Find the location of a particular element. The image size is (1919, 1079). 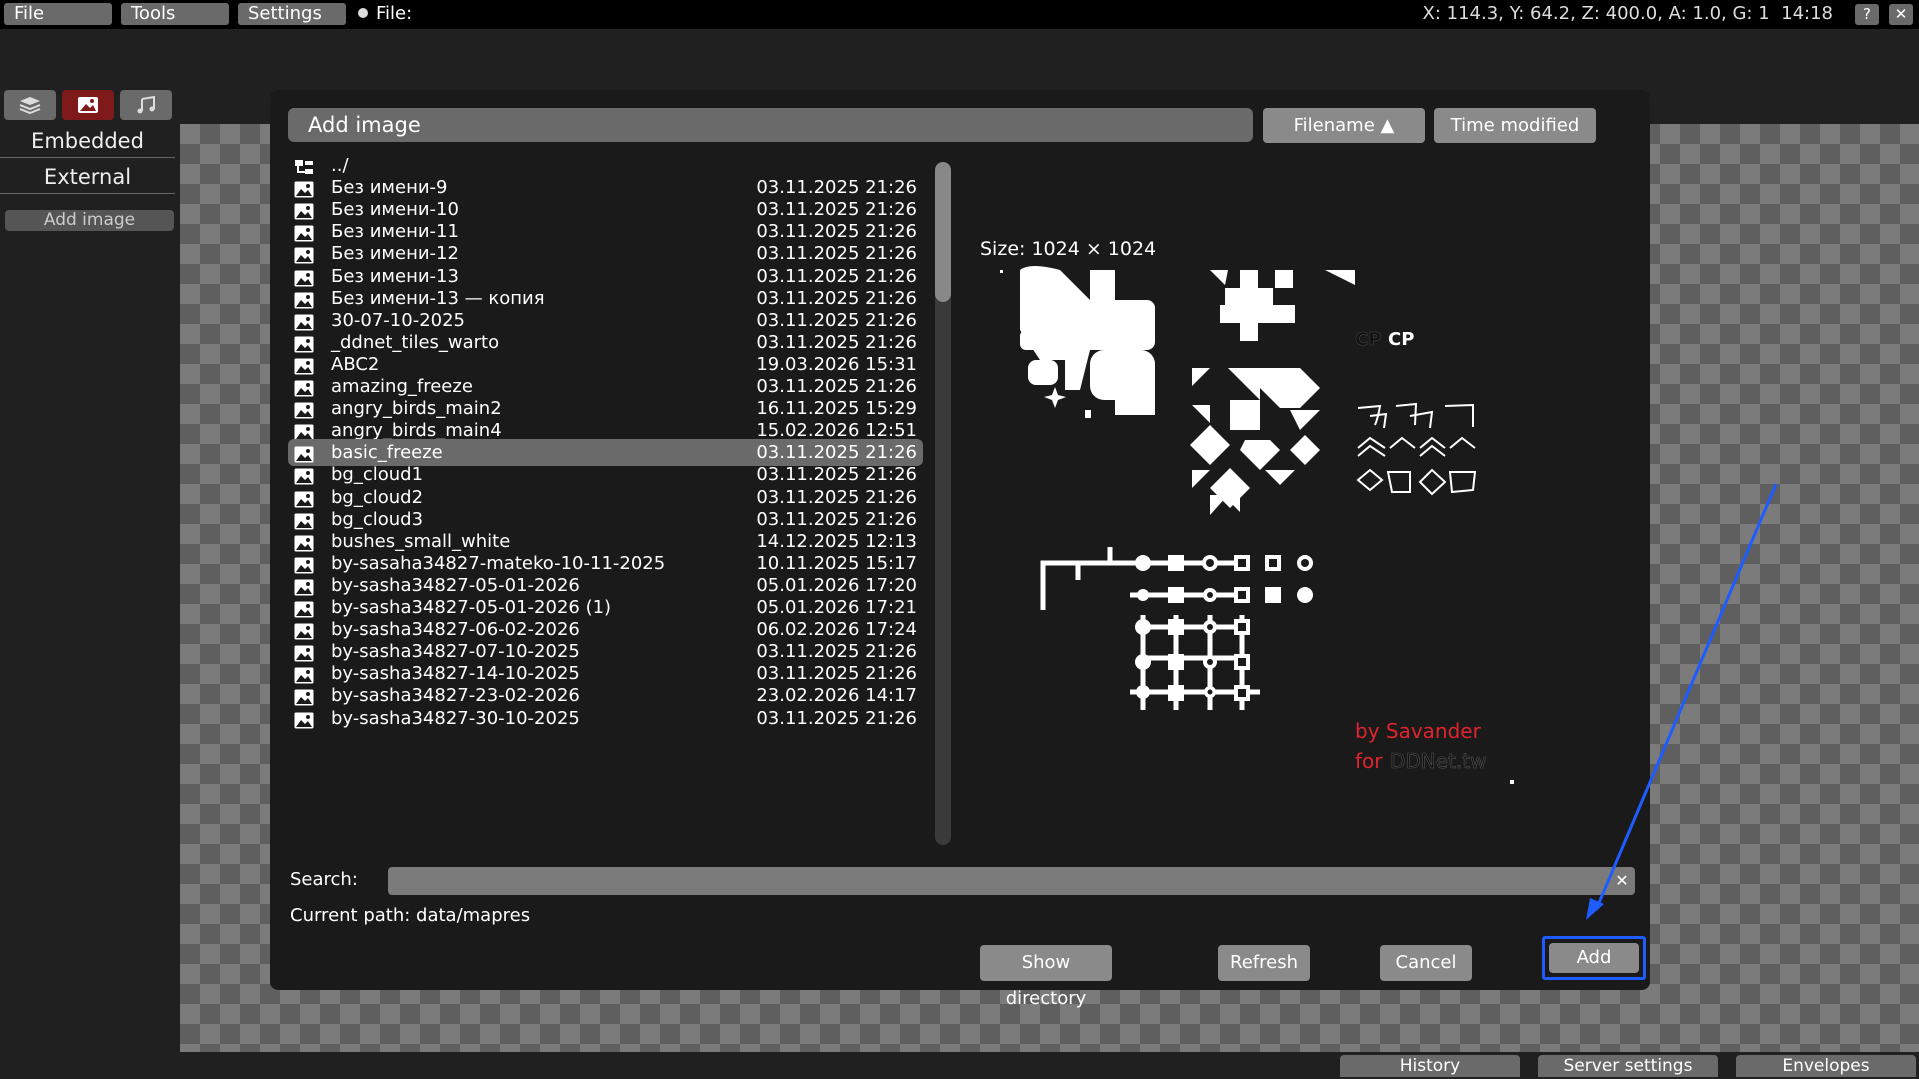

add-button: Add is located at coordinates (1594, 958).